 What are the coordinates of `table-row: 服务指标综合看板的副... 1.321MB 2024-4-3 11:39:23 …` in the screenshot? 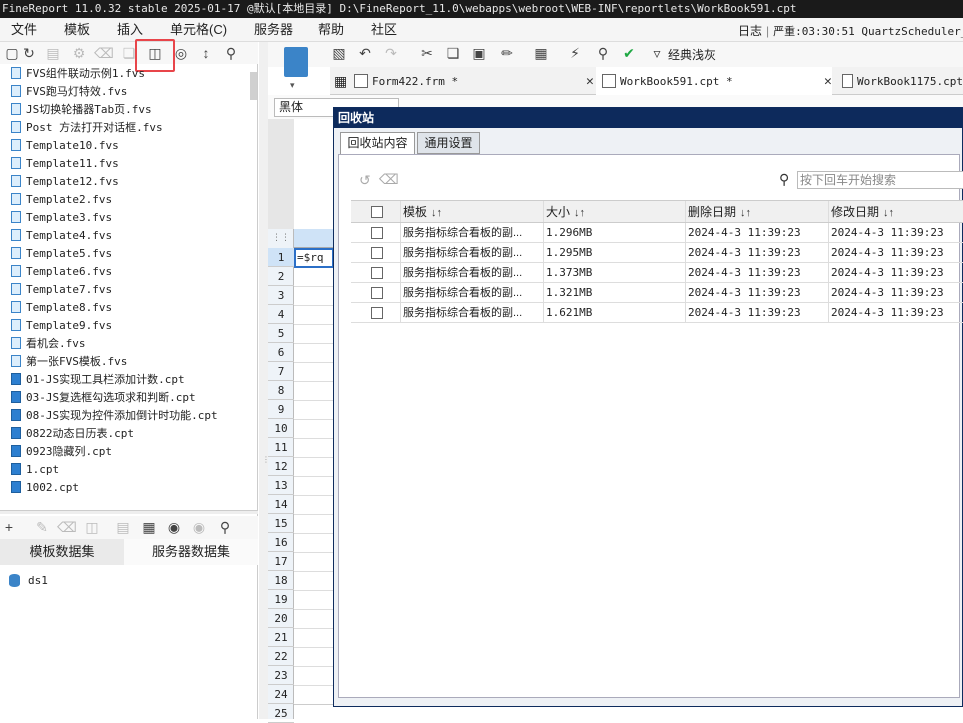 It's located at (657, 293).